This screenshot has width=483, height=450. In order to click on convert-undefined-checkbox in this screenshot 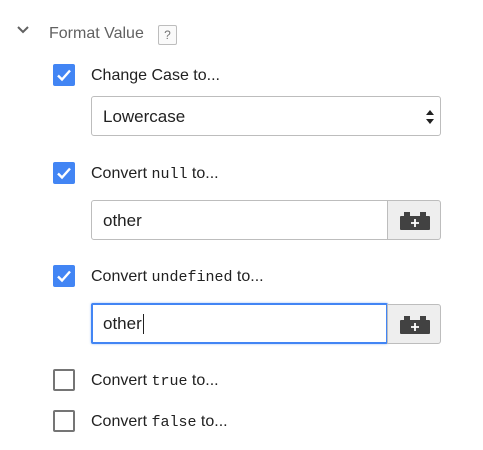, I will do `click(64, 276)`.